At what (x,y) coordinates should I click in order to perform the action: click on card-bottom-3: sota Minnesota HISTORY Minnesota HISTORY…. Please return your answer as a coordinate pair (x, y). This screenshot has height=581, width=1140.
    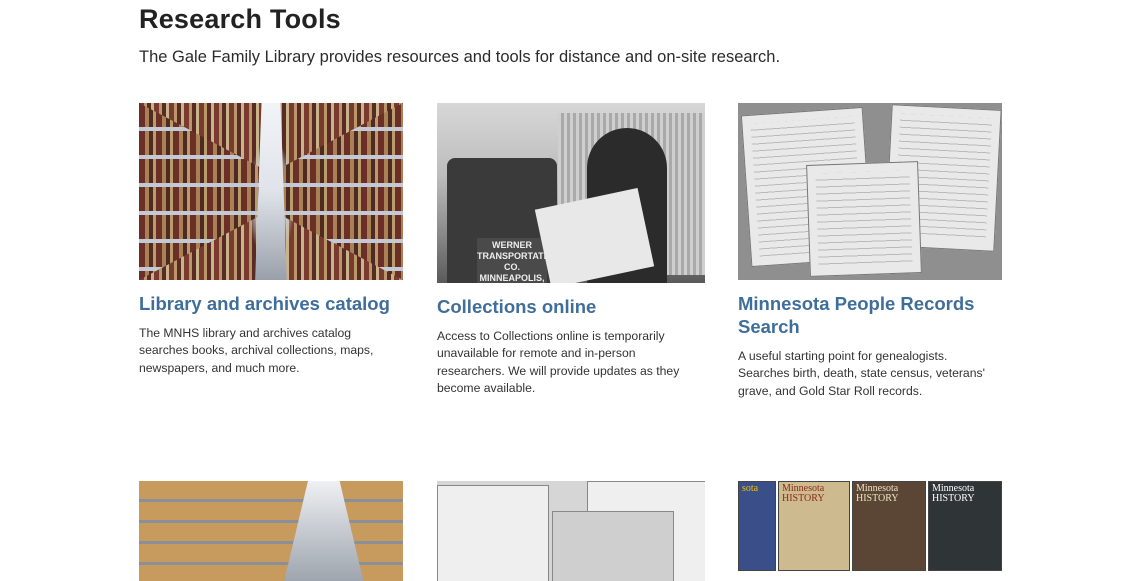
    Looking at the image, I should click on (870, 531).